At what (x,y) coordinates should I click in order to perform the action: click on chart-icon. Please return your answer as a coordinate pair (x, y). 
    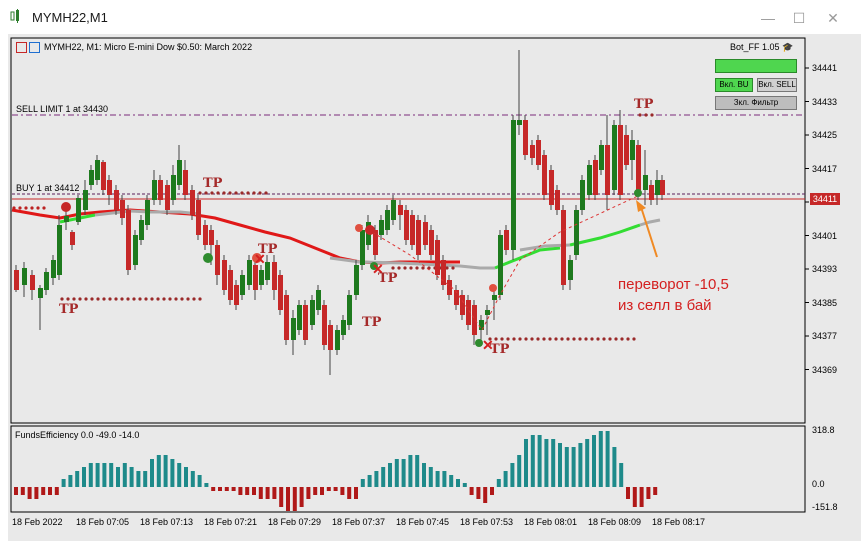
    Looking at the image, I should click on (21, 48).